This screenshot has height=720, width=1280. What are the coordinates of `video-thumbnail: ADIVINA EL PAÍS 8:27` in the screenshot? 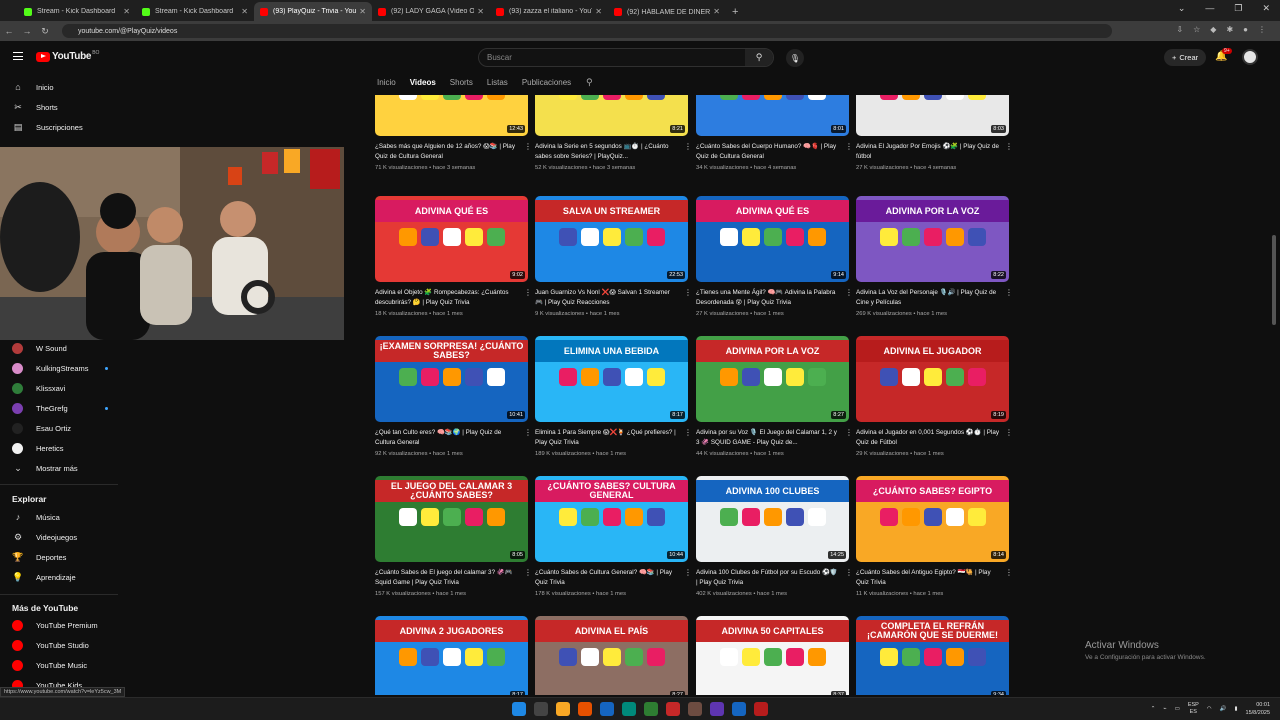 It's located at (611, 655).